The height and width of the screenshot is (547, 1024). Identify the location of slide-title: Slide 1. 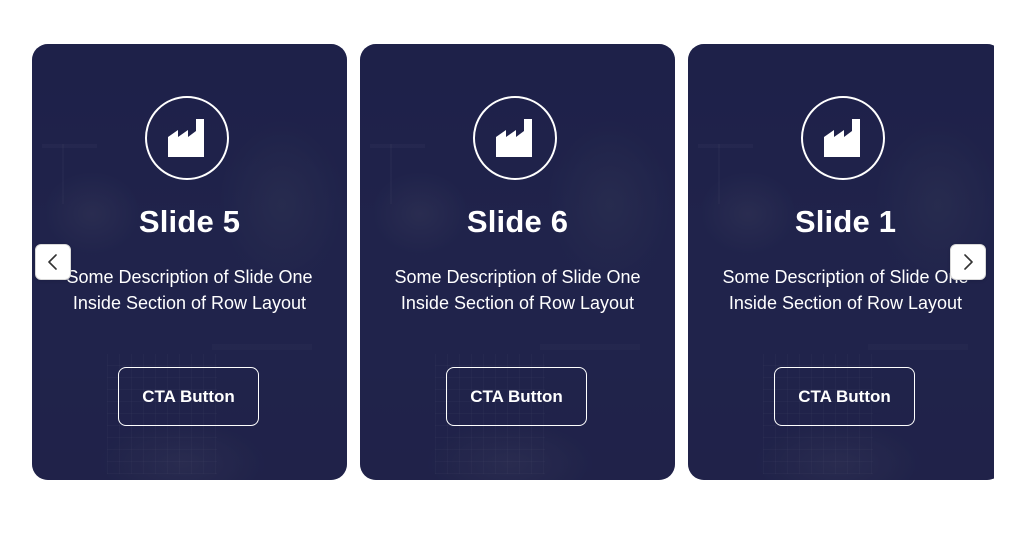
(845, 221).